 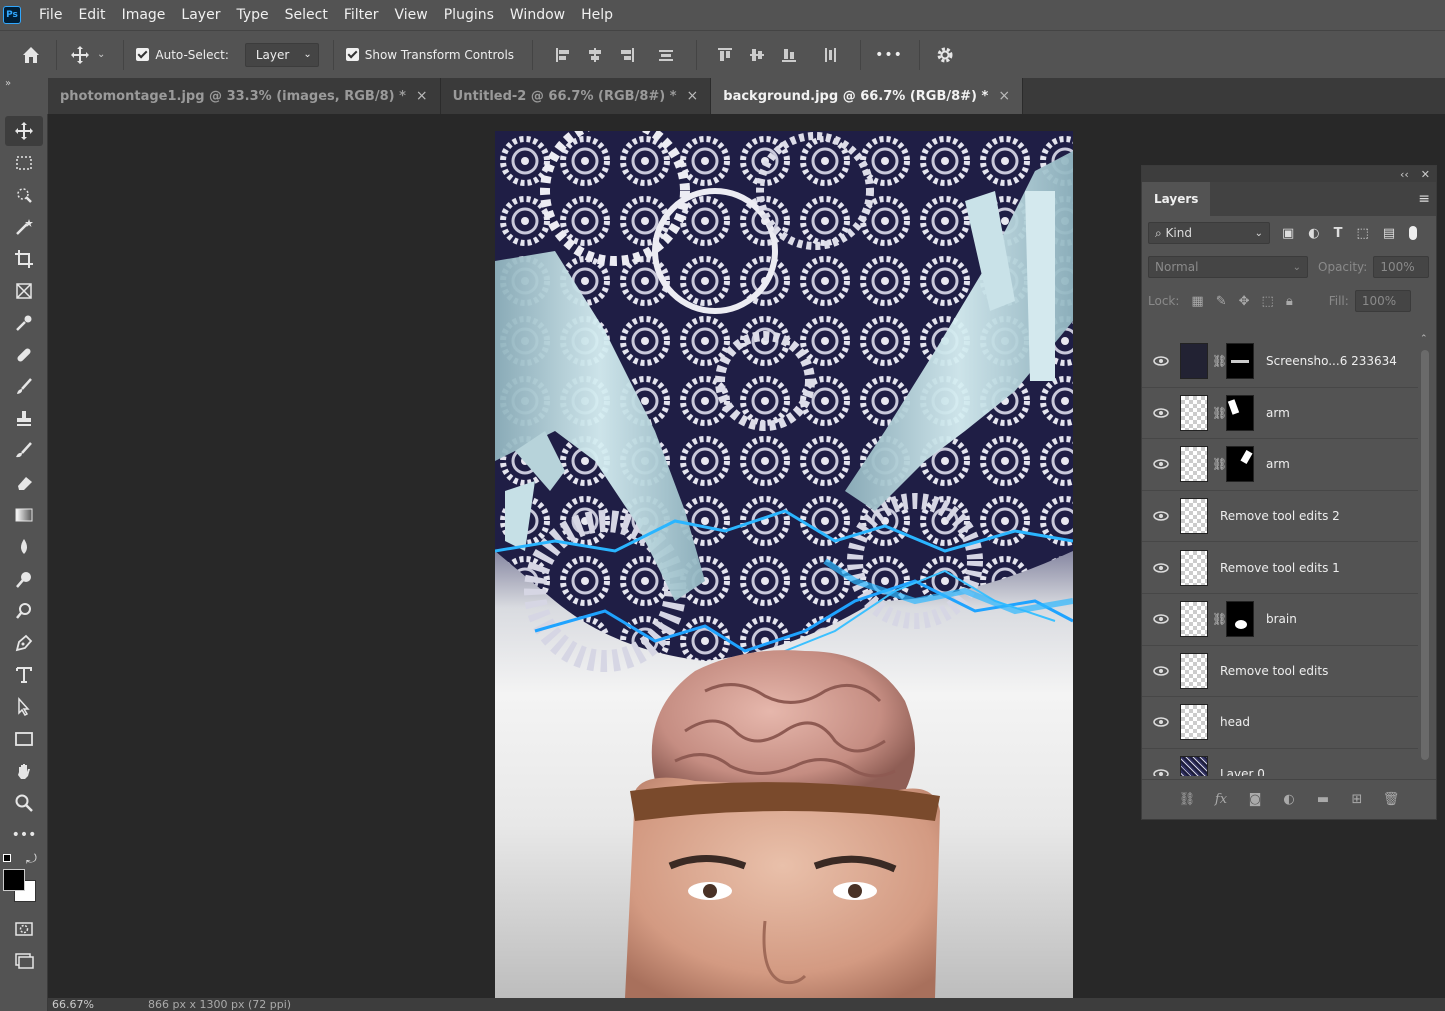 I want to click on lock-image-icon: ✎, so click(x=1221, y=301).